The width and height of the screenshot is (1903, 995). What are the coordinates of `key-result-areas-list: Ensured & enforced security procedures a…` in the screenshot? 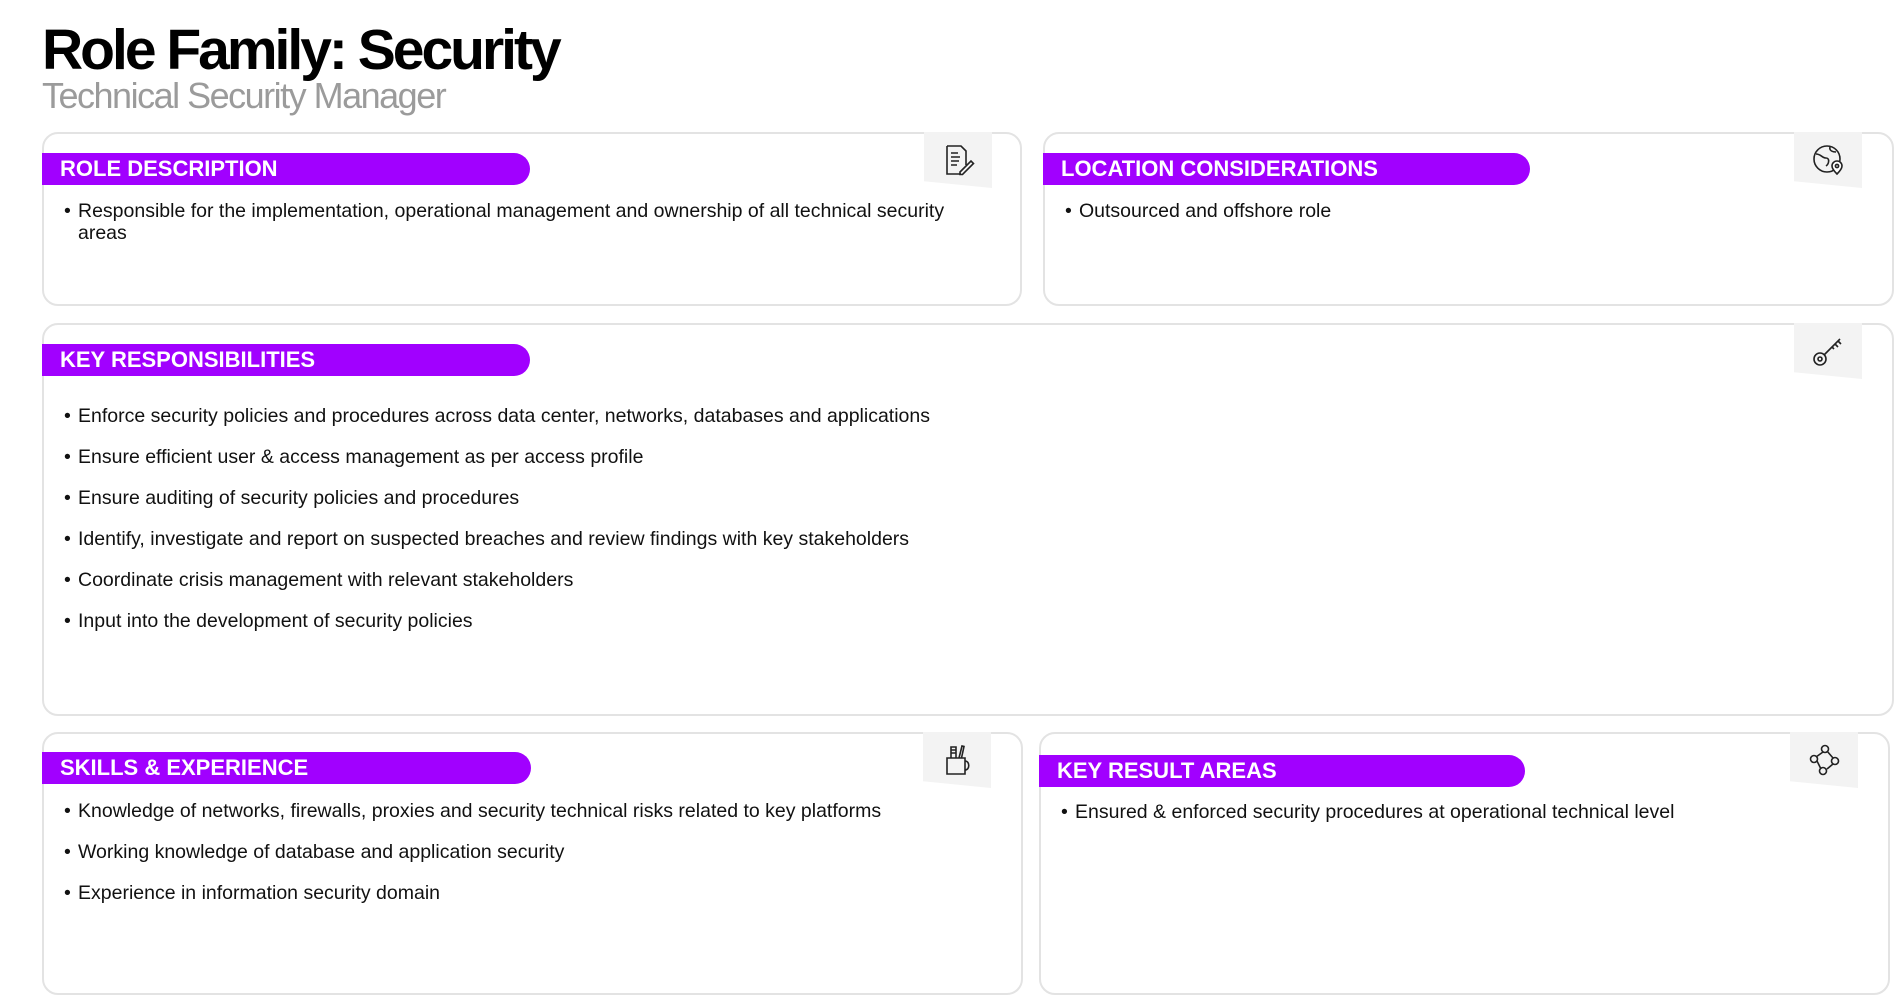 It's located at (1451, 812).